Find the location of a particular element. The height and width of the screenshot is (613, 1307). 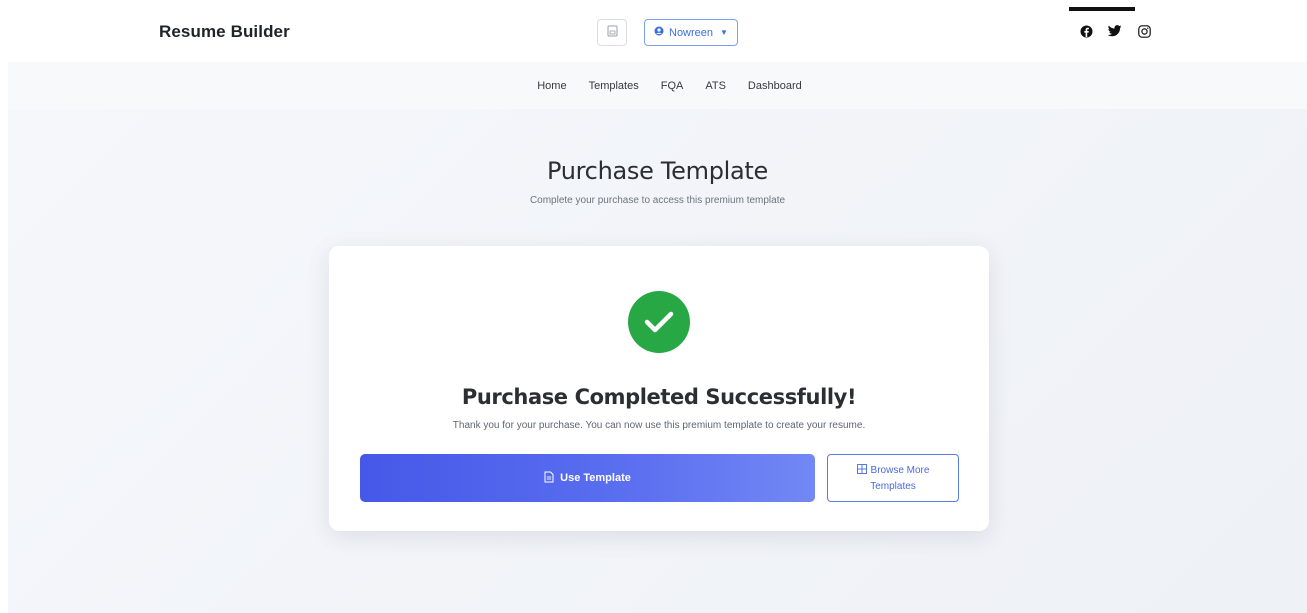

social-links is located at coordinates (1115, 31).